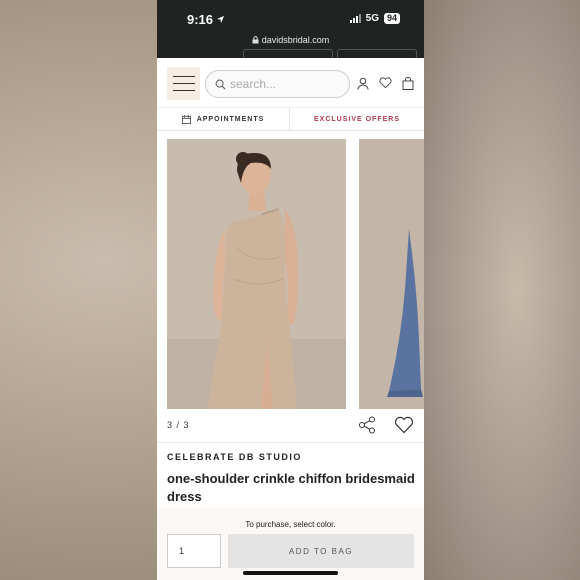 The width and height of the screenshot is (580, 580). I want to click on add-to-bag-button: ADD TO BAG, so click(321, 551).